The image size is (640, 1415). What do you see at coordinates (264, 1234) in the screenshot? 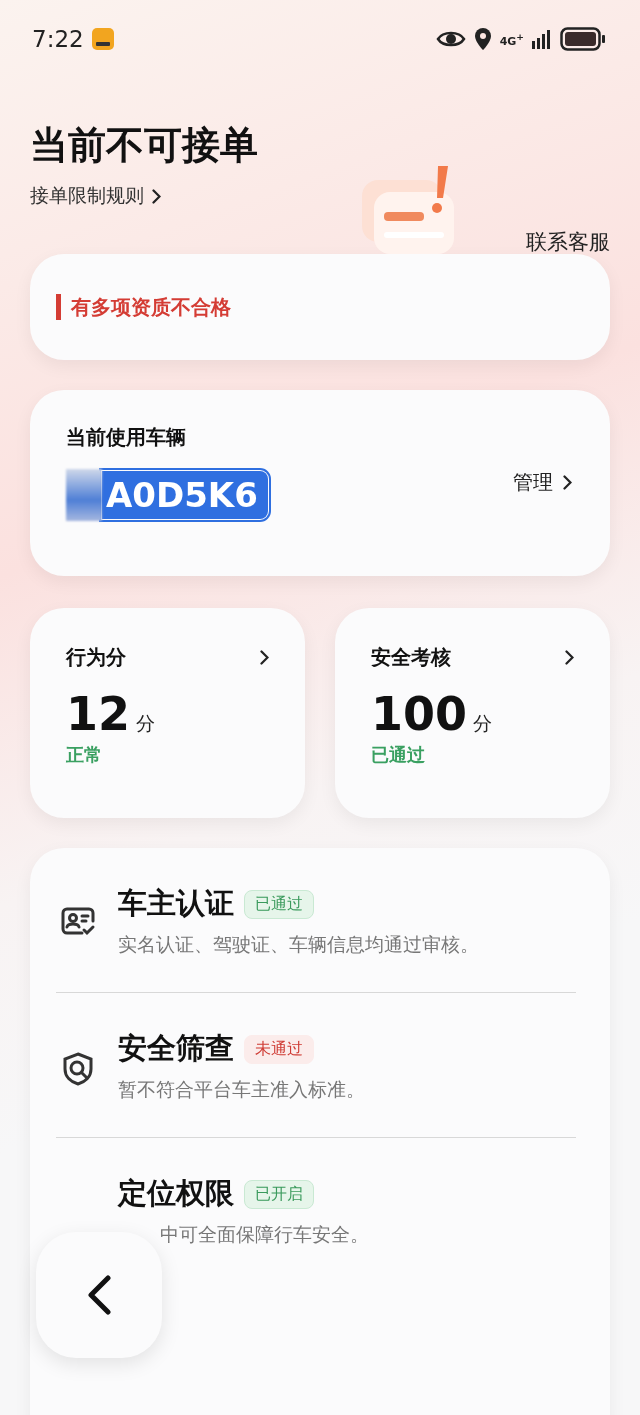
I see `check-description: 中可全面保障行车安全。` at bounding box center [264, 1234].